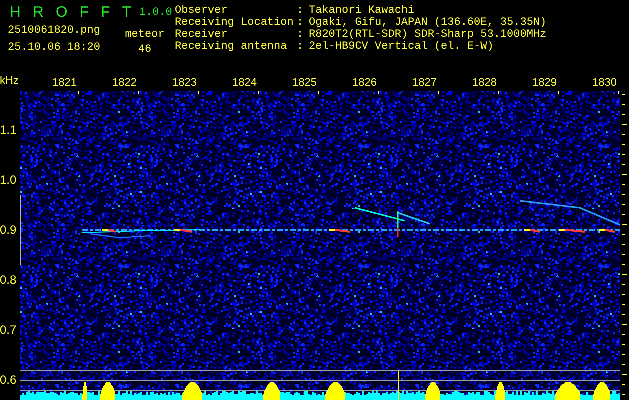  I want to click on axis-tick-label: 1822, so click(124, 83).